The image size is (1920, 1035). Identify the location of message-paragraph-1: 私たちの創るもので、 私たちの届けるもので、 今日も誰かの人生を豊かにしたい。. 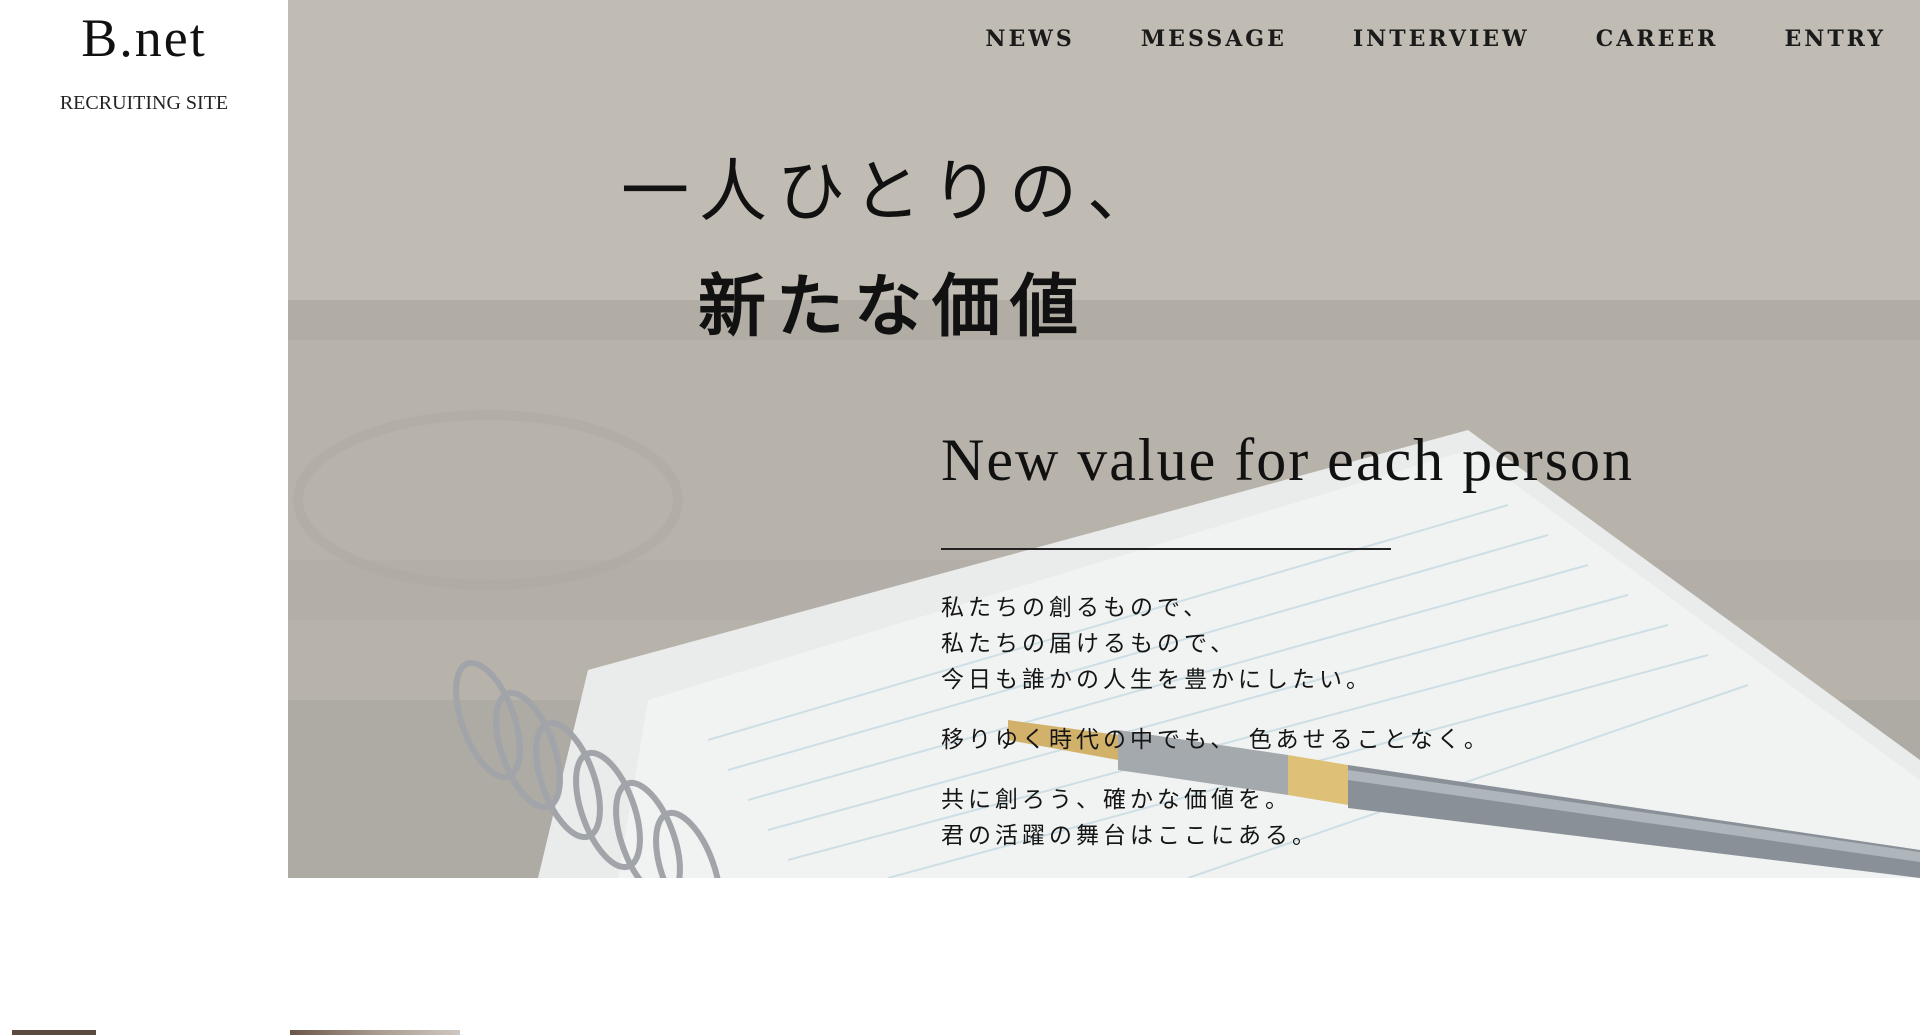
(1157, 644).